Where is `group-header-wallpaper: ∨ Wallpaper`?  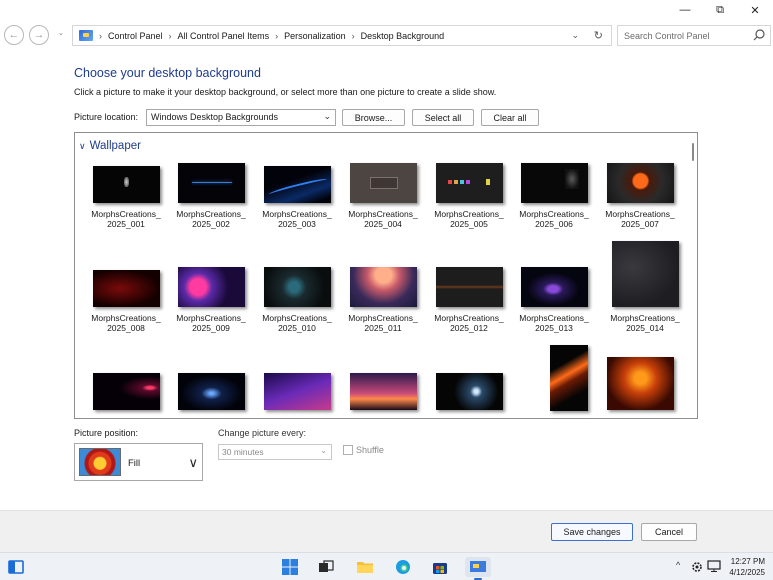 group-header-wallpaper: ∨ Wallpaper is located at coordinates (110, 146).